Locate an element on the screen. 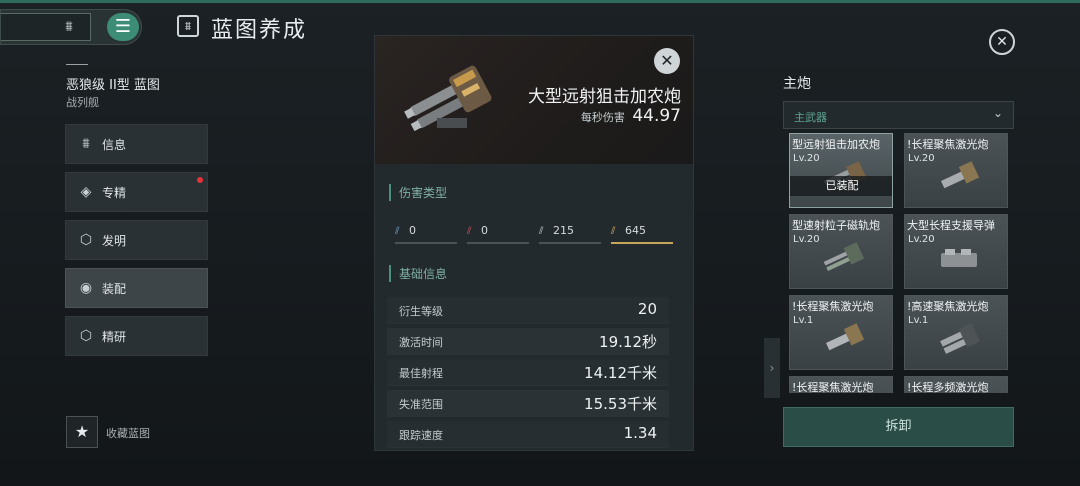  stat-row: 跟踪速度 1.34 is located at coordinates (528, 434).